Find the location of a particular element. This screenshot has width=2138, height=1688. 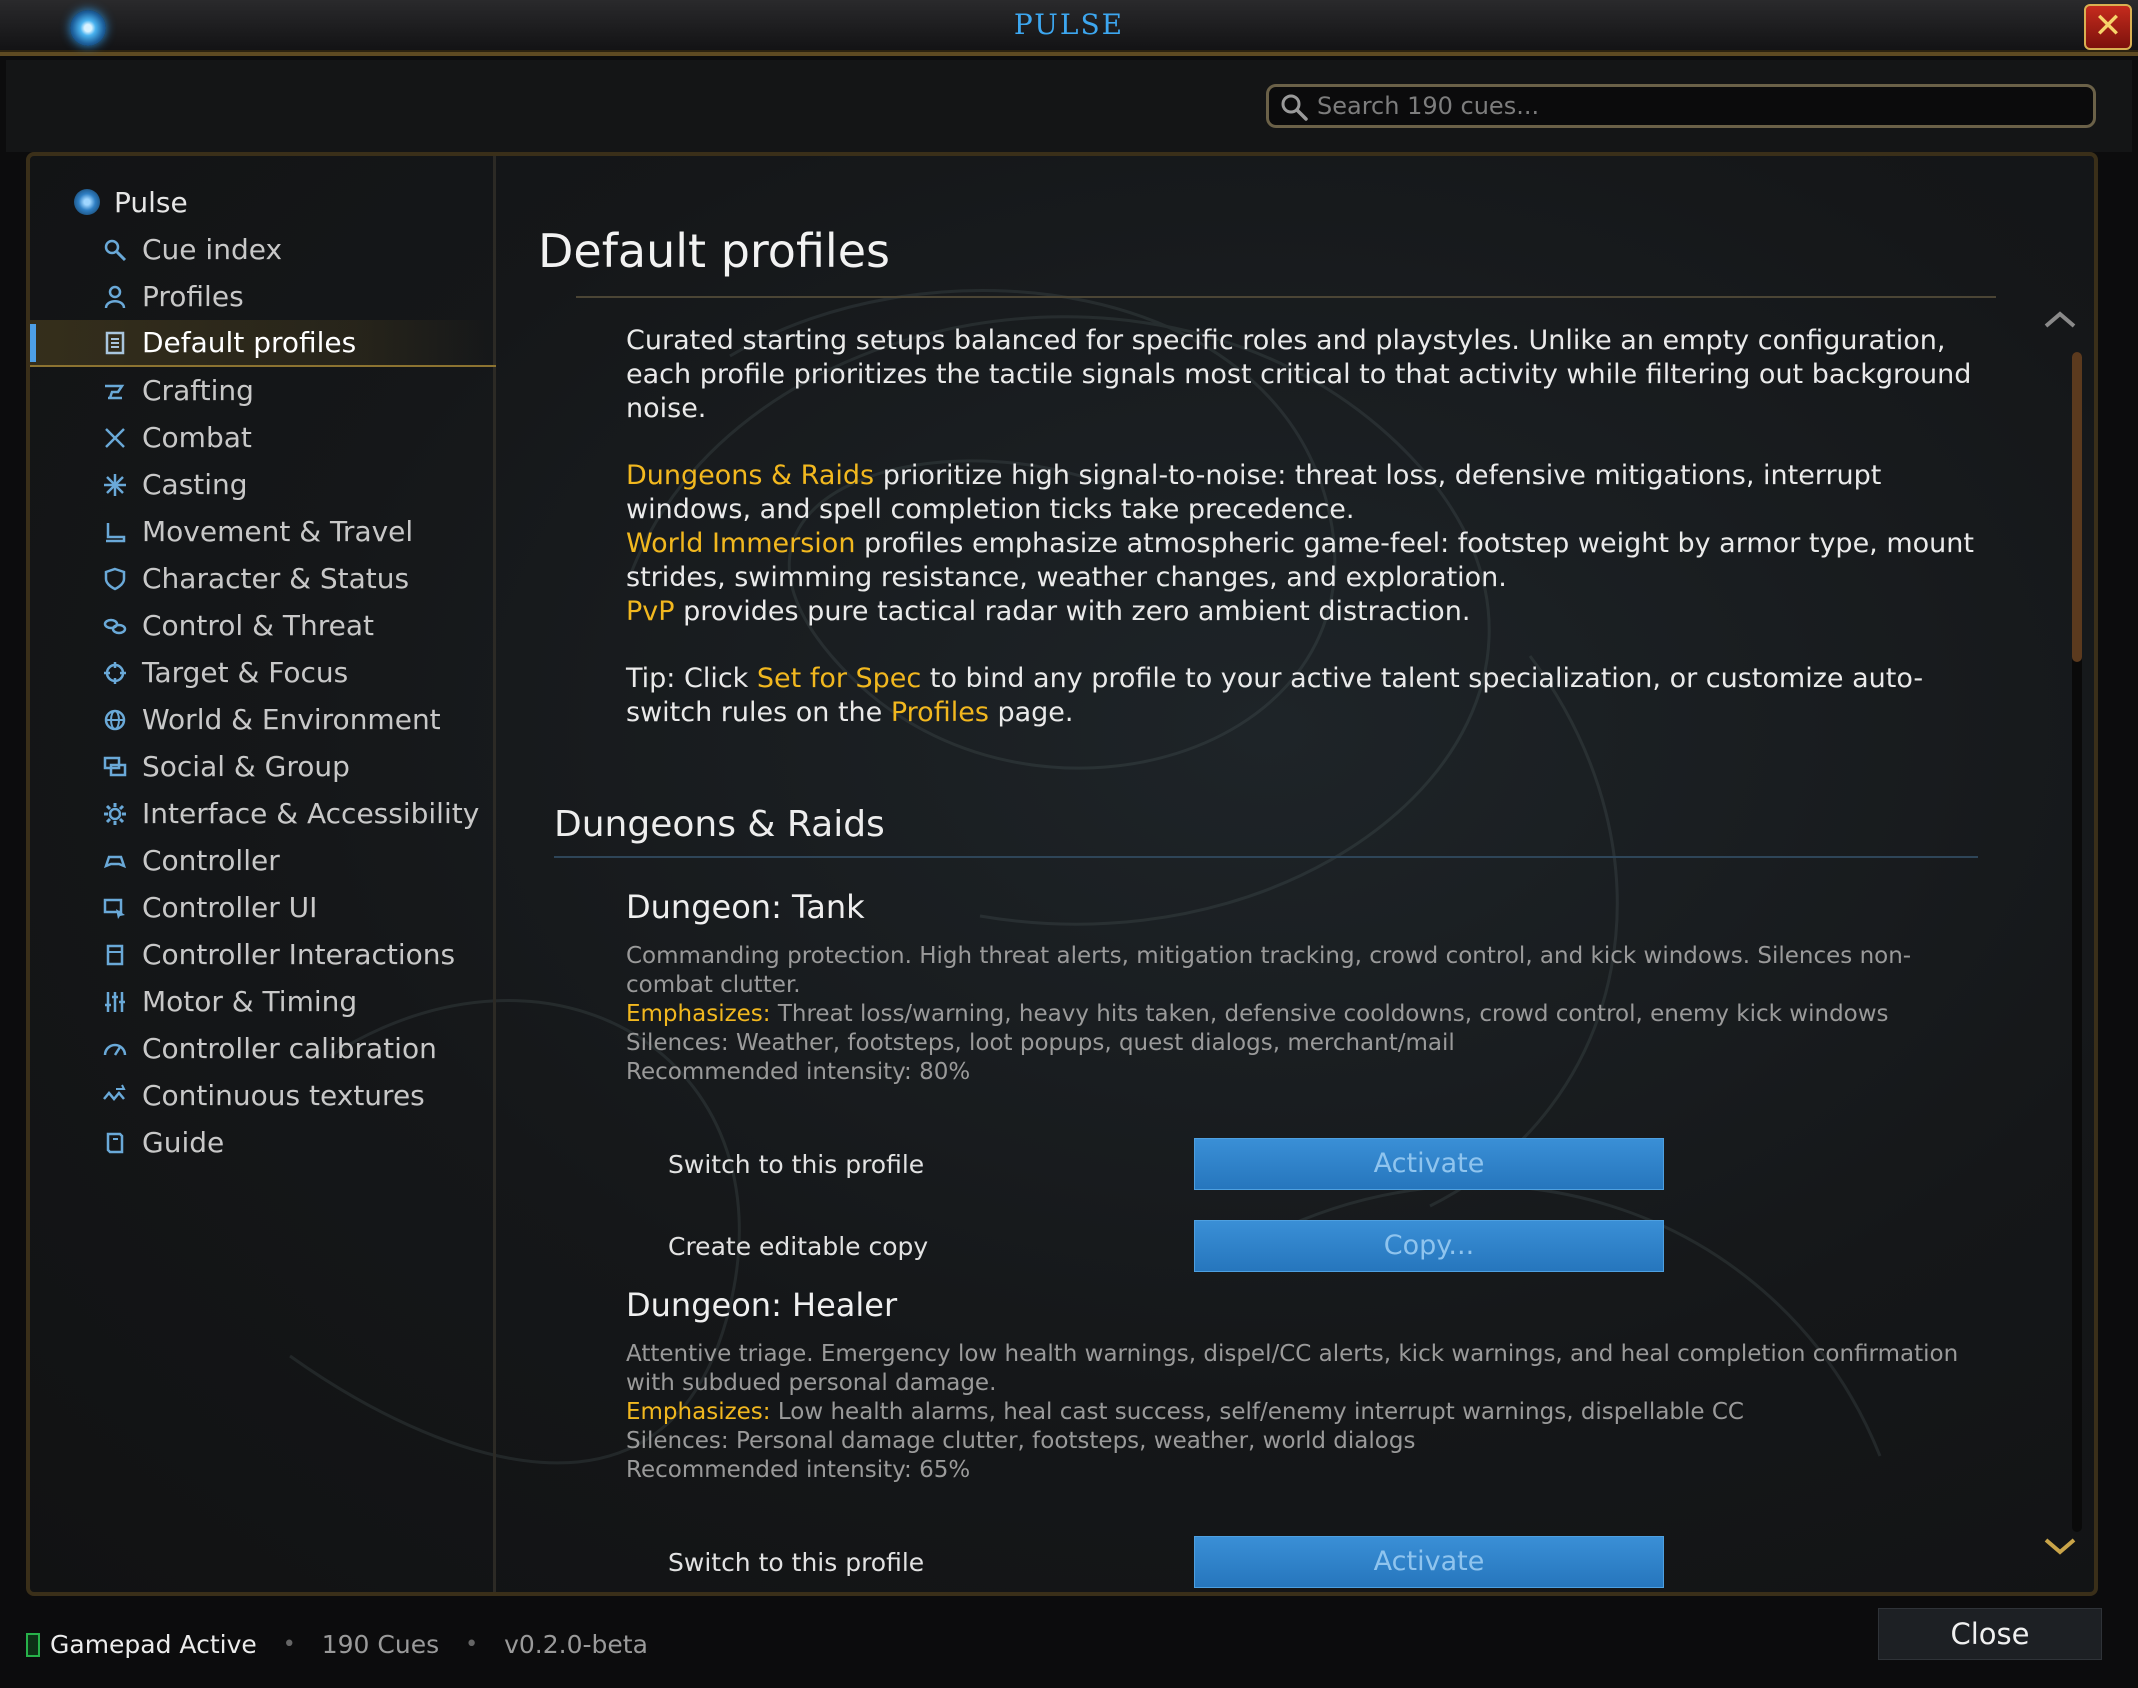

sidebar-item-default-profiles: Default profiles is located at coordinates (263, 343).